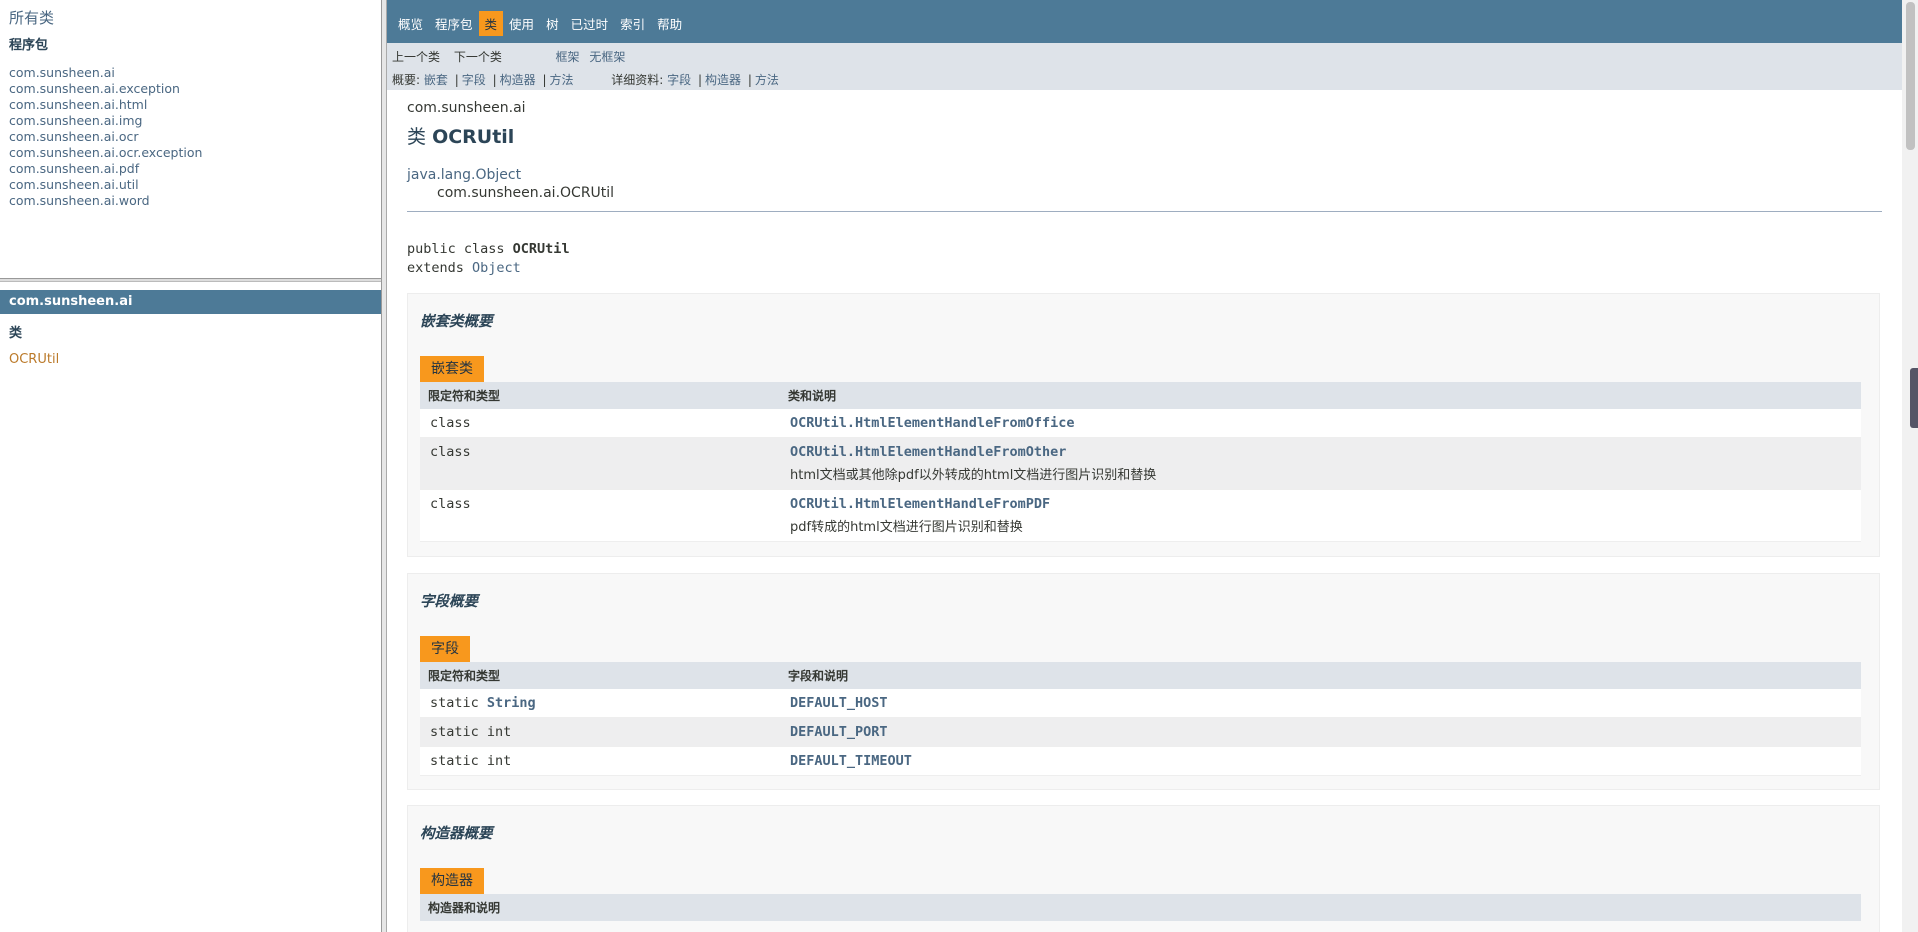 The height and width of the screenshot is (932, 1918). Describe the element at coordinates (417, 137) in the screenshot. I see `title-prefix: 类` at that location.